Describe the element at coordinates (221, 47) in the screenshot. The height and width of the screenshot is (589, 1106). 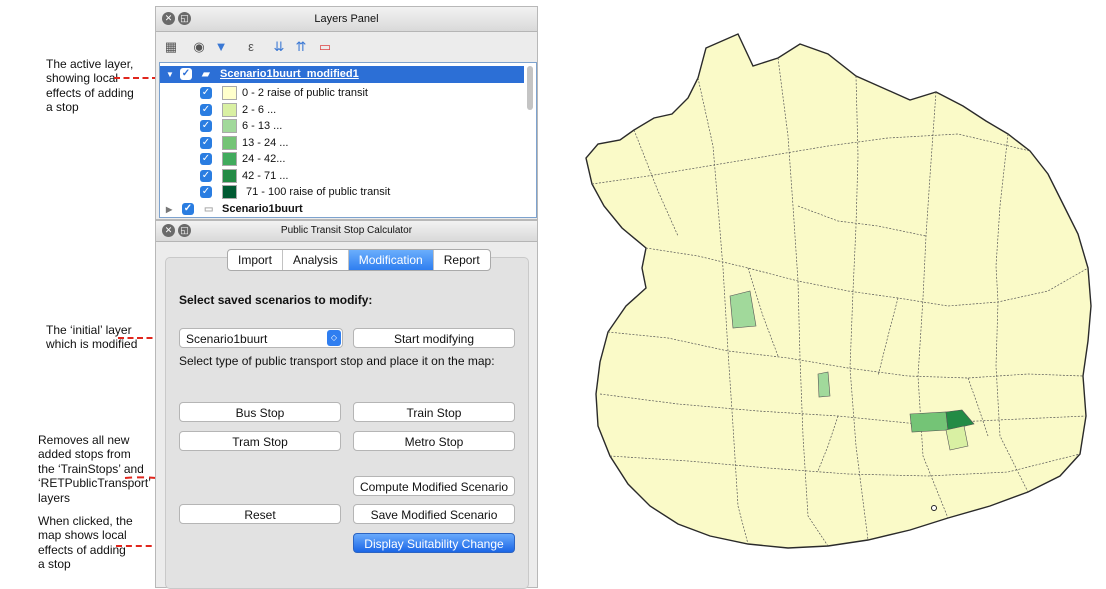
I see `filter-icon: ▼` at that location.